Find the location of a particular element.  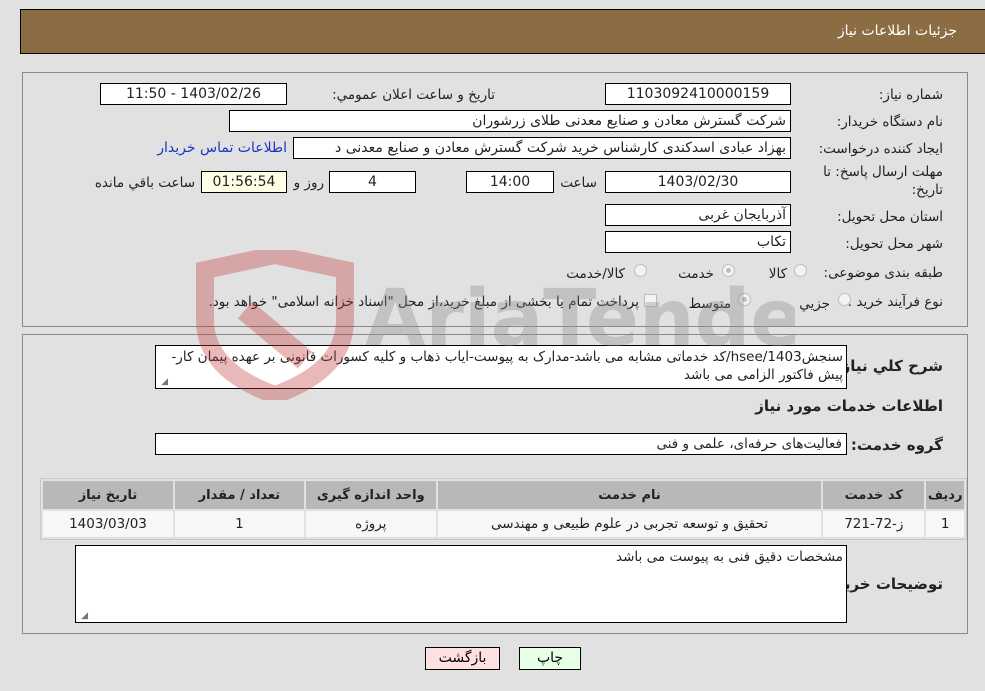

city-label: شهر محل تحويل: is located at coordinates (894, 244).